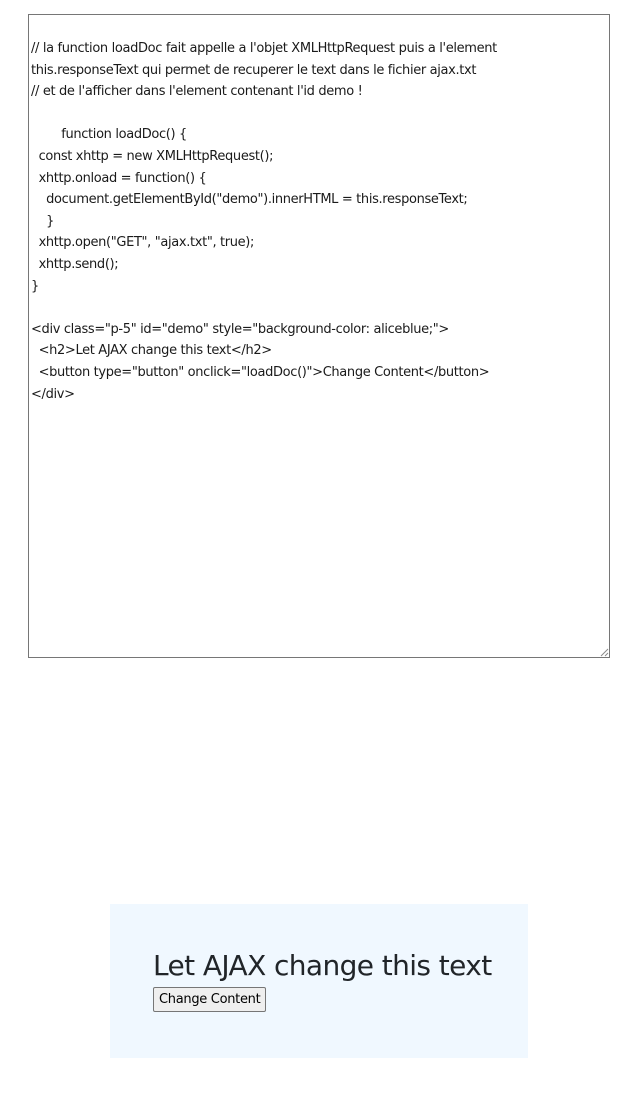 The height and width of the screenshot is (1099, 626). I want to click on change-content-button: Change Content, so click(210, 999).